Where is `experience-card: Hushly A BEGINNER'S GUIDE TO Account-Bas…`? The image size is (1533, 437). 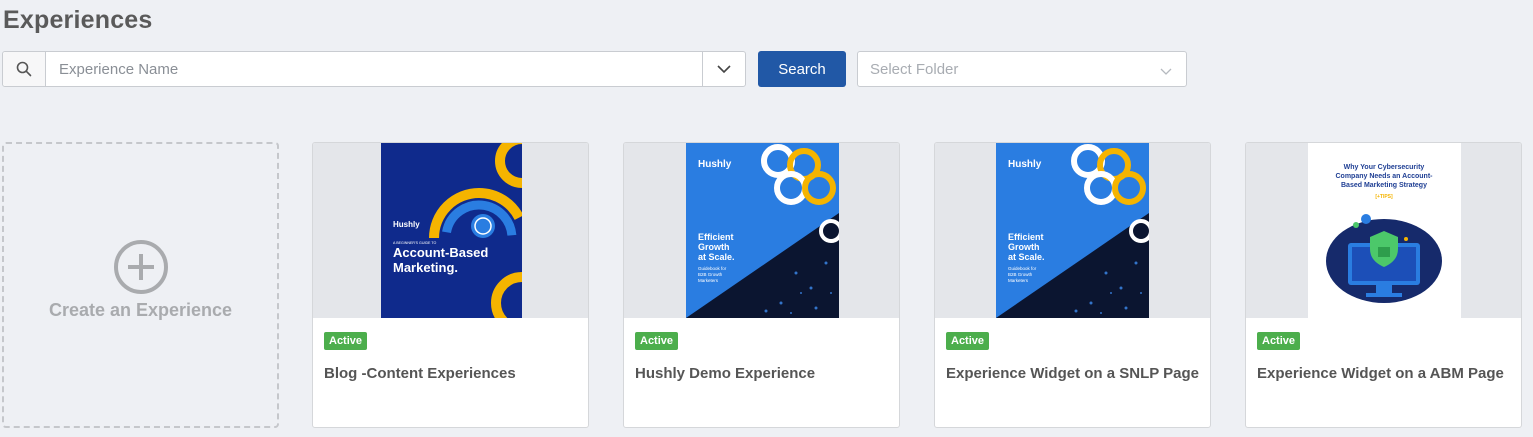
experience-card: Hushly A BEGINNER'S GUIDE TO Account-Bas… is located at coordinates (450, 285).